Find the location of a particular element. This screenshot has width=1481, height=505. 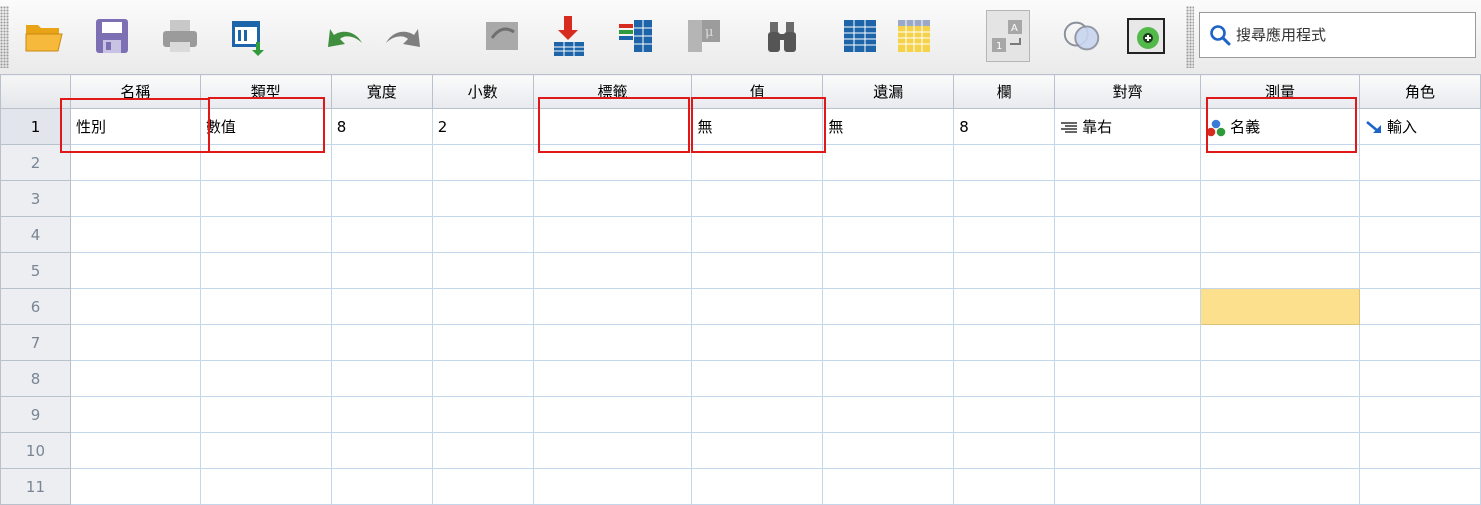

row-header: 11 is located at coordinates (35, 486).